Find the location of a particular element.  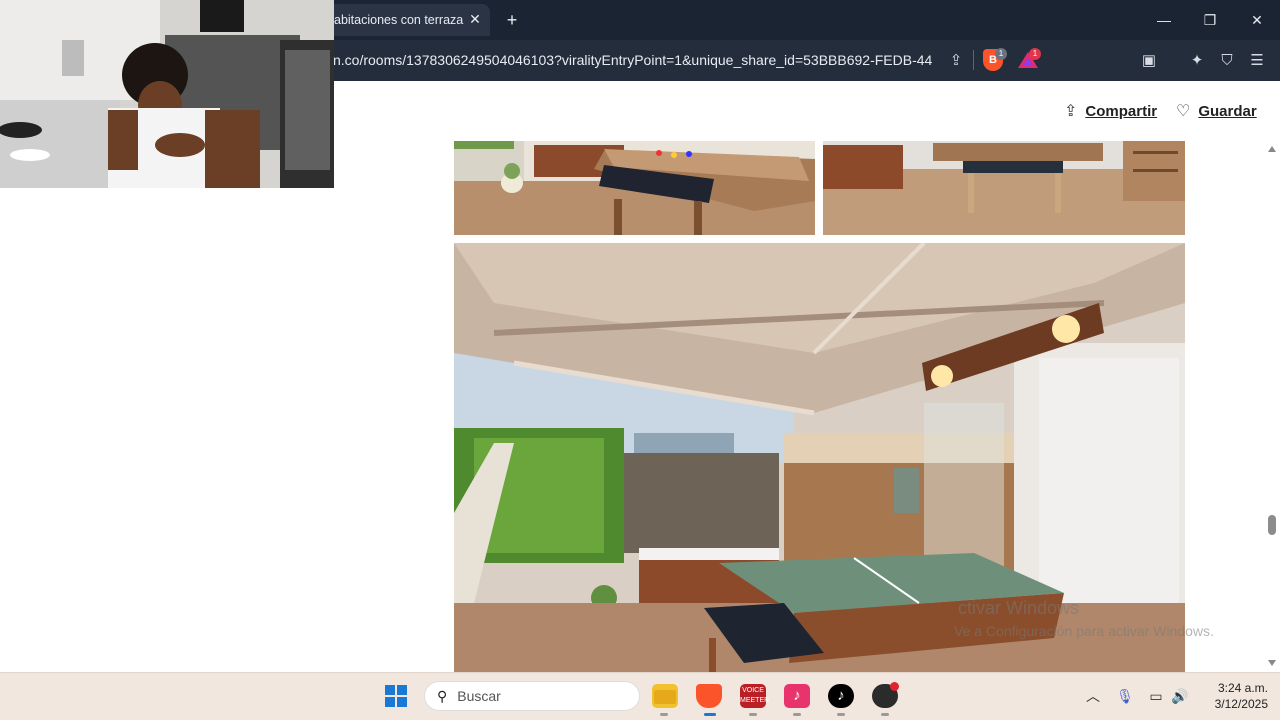

activation-watermark-subtitle: Ve a Configuración para activar Windows. is located at coordinates (1084, 631).